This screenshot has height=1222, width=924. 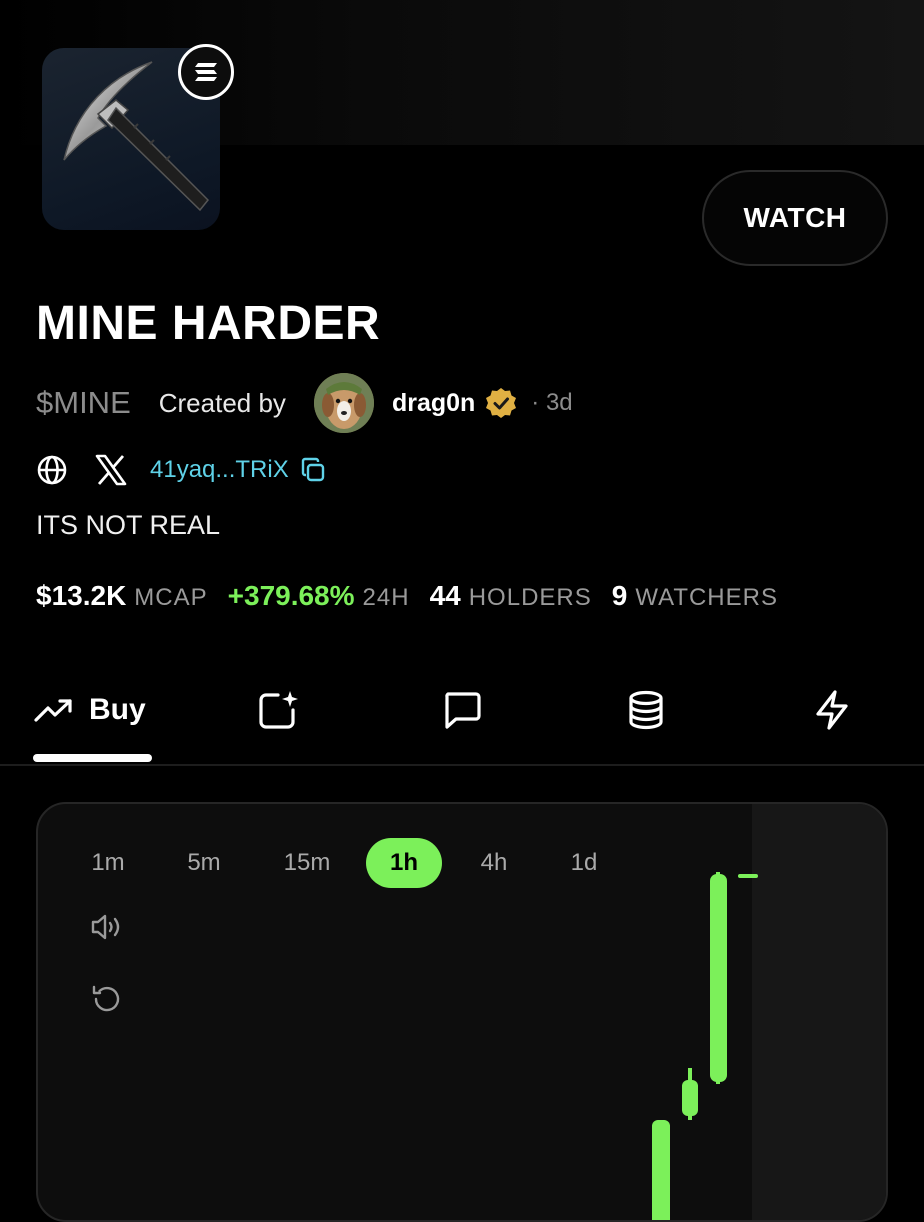 I want to click on token-name: MINE HARDER, so click(x=208, y=323).